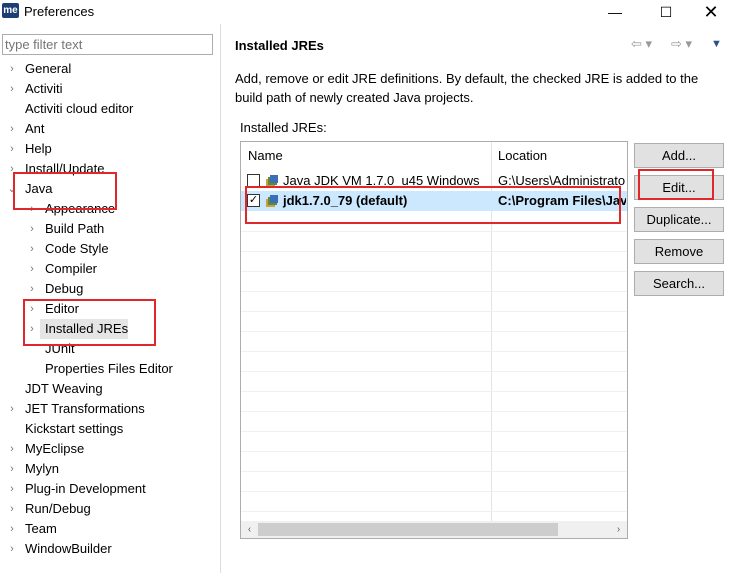  What do you see at coordinates (54, 449) in the screenshot?
I see `tree-item: MyEclipse` at bounding box center [54, 449].